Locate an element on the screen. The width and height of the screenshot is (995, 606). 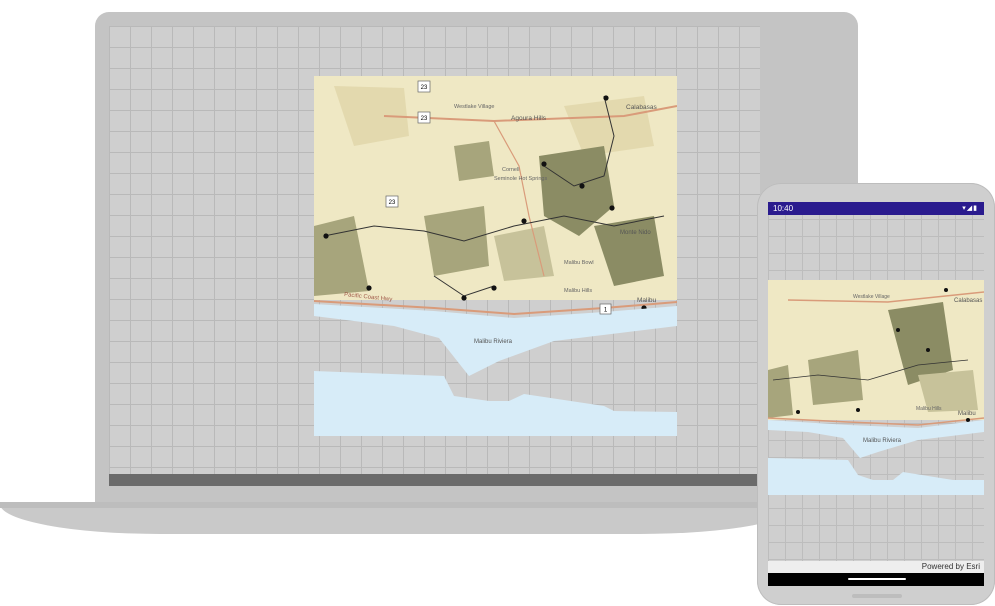
status-time: 10:40 is located at coordinates (783, 208).